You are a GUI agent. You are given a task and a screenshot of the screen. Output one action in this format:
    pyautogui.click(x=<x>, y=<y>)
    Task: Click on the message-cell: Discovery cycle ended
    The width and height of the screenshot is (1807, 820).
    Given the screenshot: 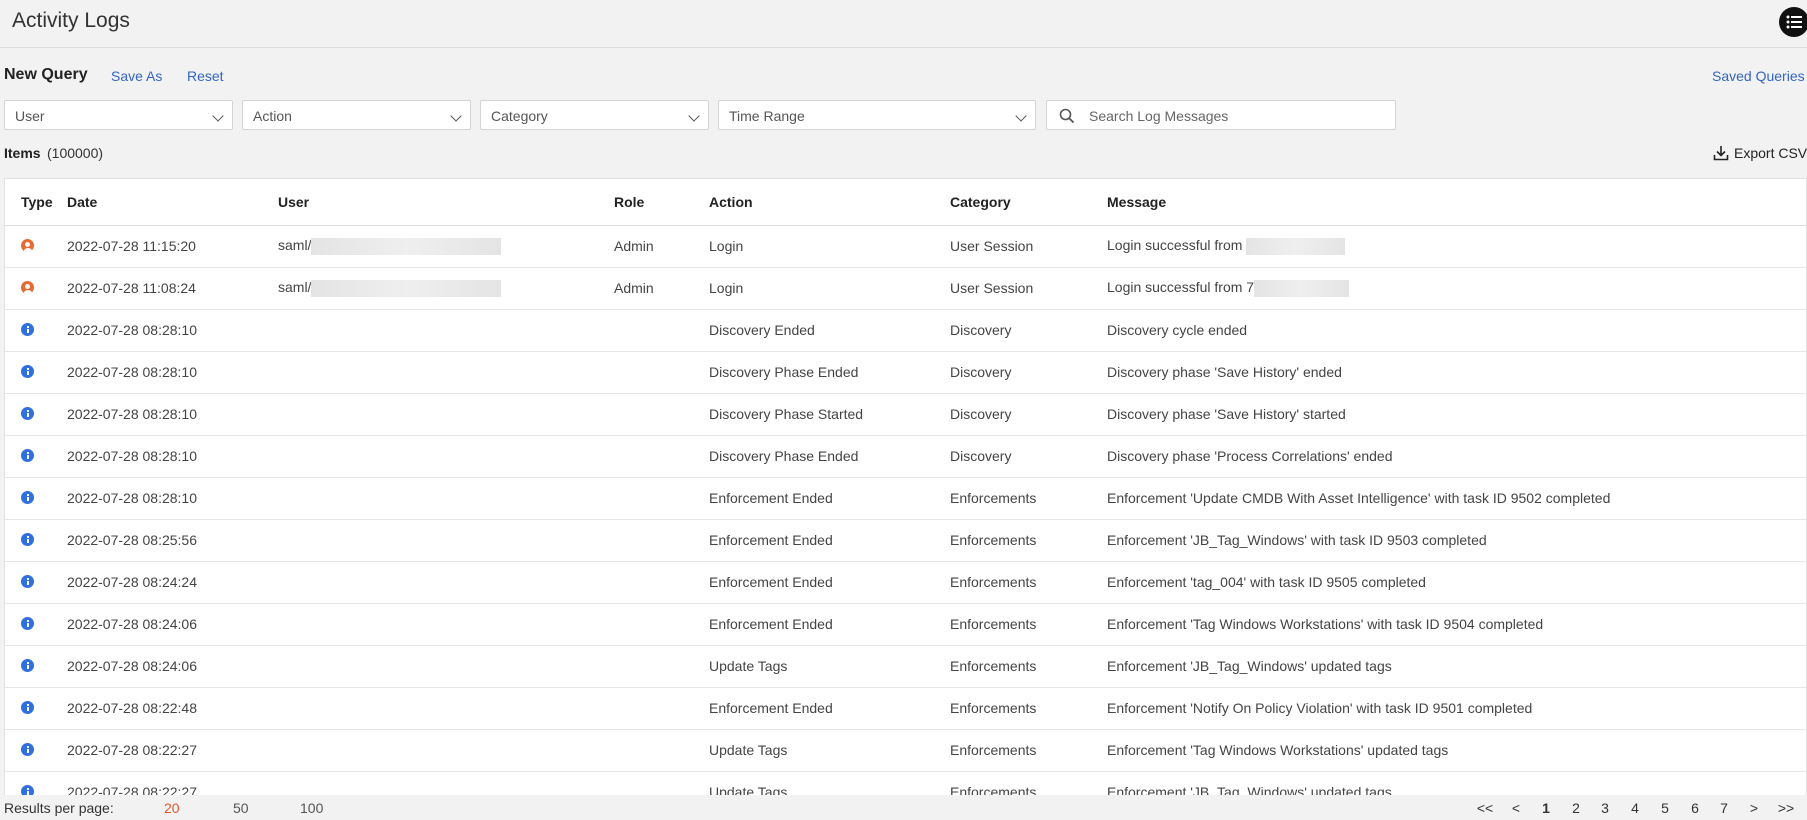 What is the action you would take?
    pyautogui.click(x=1456, y=330)
    